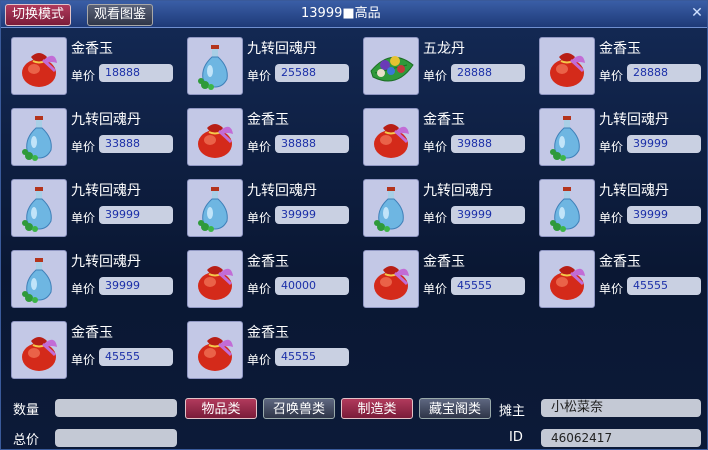 This screenshot has width=708, height=450. I want to click on quantity-label: 数量, so click(26, 410).